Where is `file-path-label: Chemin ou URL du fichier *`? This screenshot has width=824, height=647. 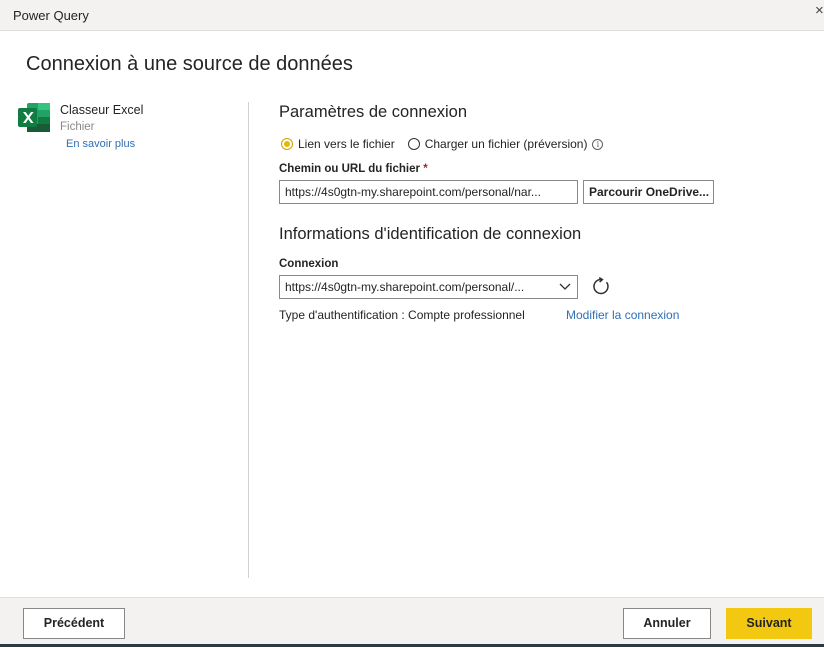 file-path-label: Chemin ou URL du fichier * is located at coordinates (353, 169).